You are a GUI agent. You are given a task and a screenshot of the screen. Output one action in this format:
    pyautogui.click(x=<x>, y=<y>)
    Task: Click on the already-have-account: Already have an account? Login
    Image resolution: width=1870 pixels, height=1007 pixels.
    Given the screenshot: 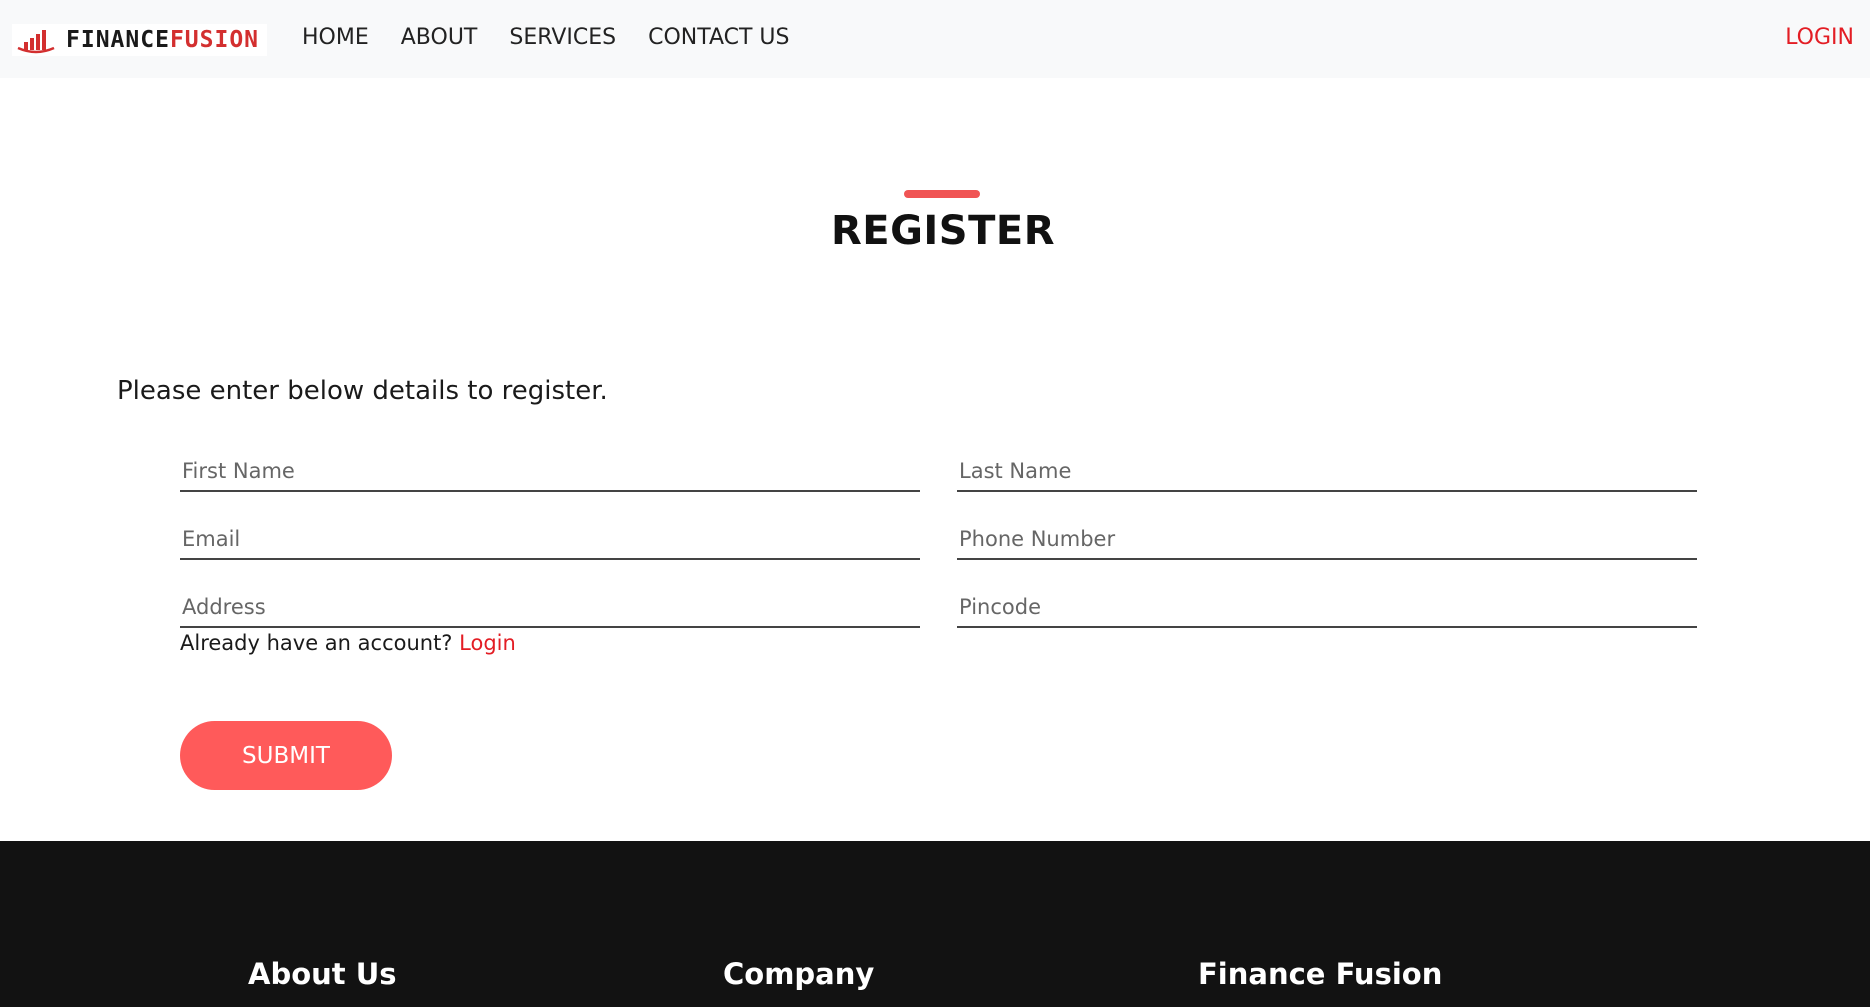 What is the action you would take?
    pyautogui.click(x=348, y=643)
    